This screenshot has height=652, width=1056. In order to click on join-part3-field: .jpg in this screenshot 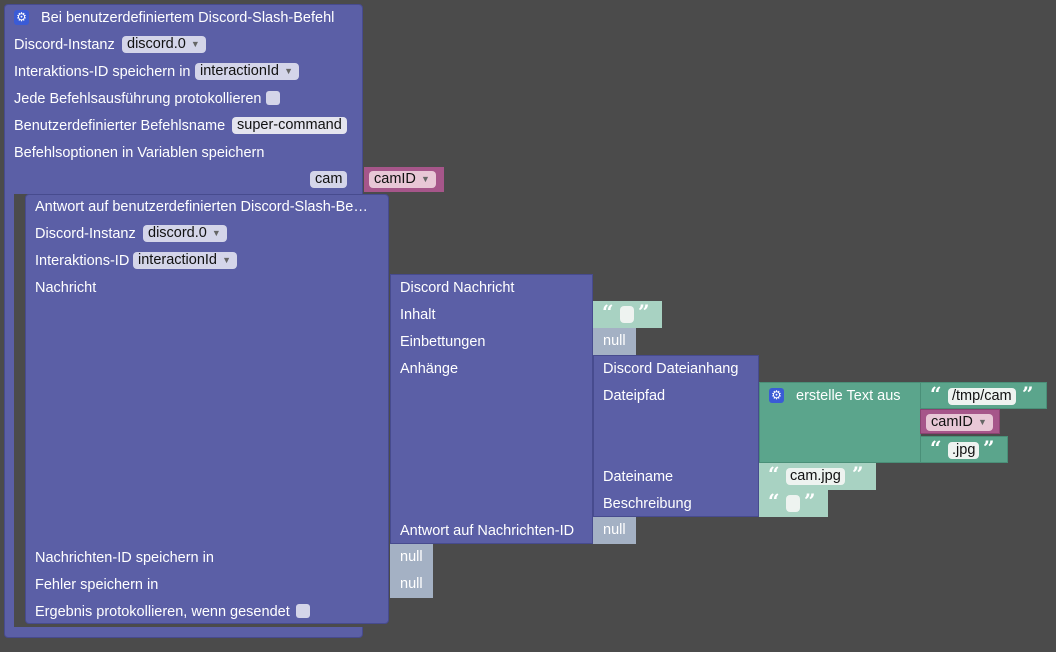, I will do `click(964, 450)`.